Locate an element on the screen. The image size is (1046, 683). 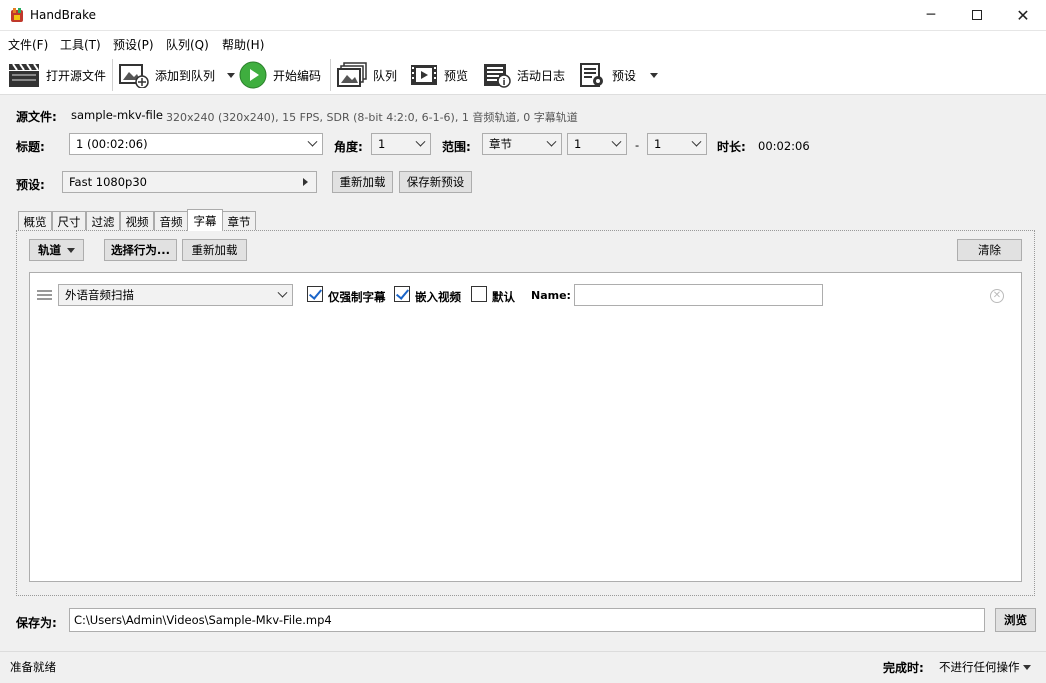
status-text: 准备就绪 is located at coordinates (33, 667).